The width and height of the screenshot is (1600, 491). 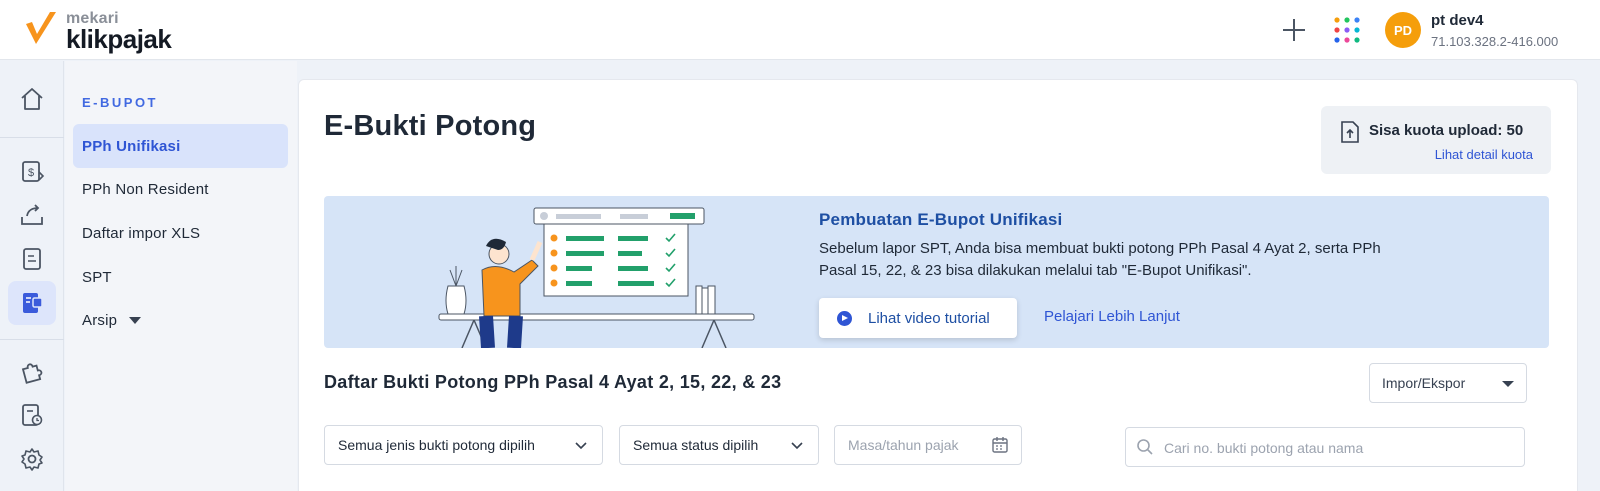 I want to click on tax-document-icon: $, so click(x=32, y=171).